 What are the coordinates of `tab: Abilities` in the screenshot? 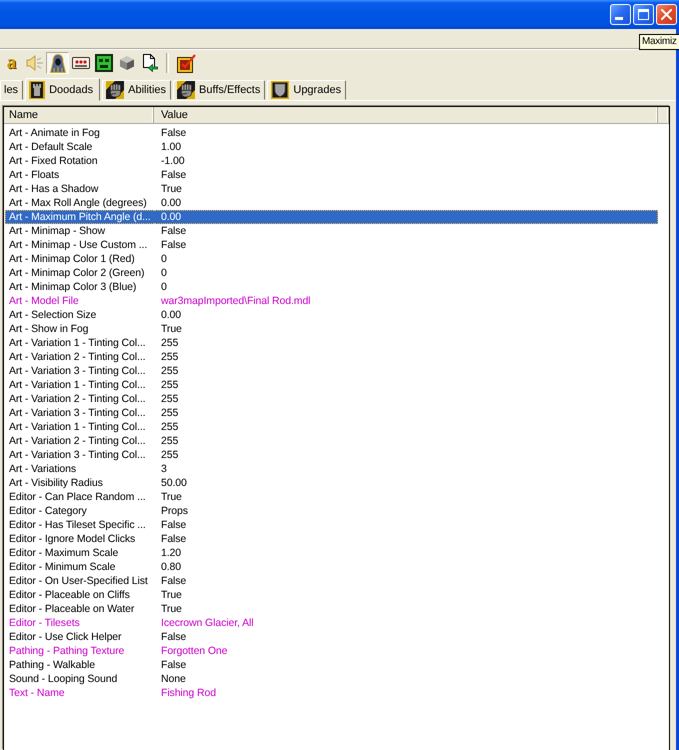 It's located at (137, 90).